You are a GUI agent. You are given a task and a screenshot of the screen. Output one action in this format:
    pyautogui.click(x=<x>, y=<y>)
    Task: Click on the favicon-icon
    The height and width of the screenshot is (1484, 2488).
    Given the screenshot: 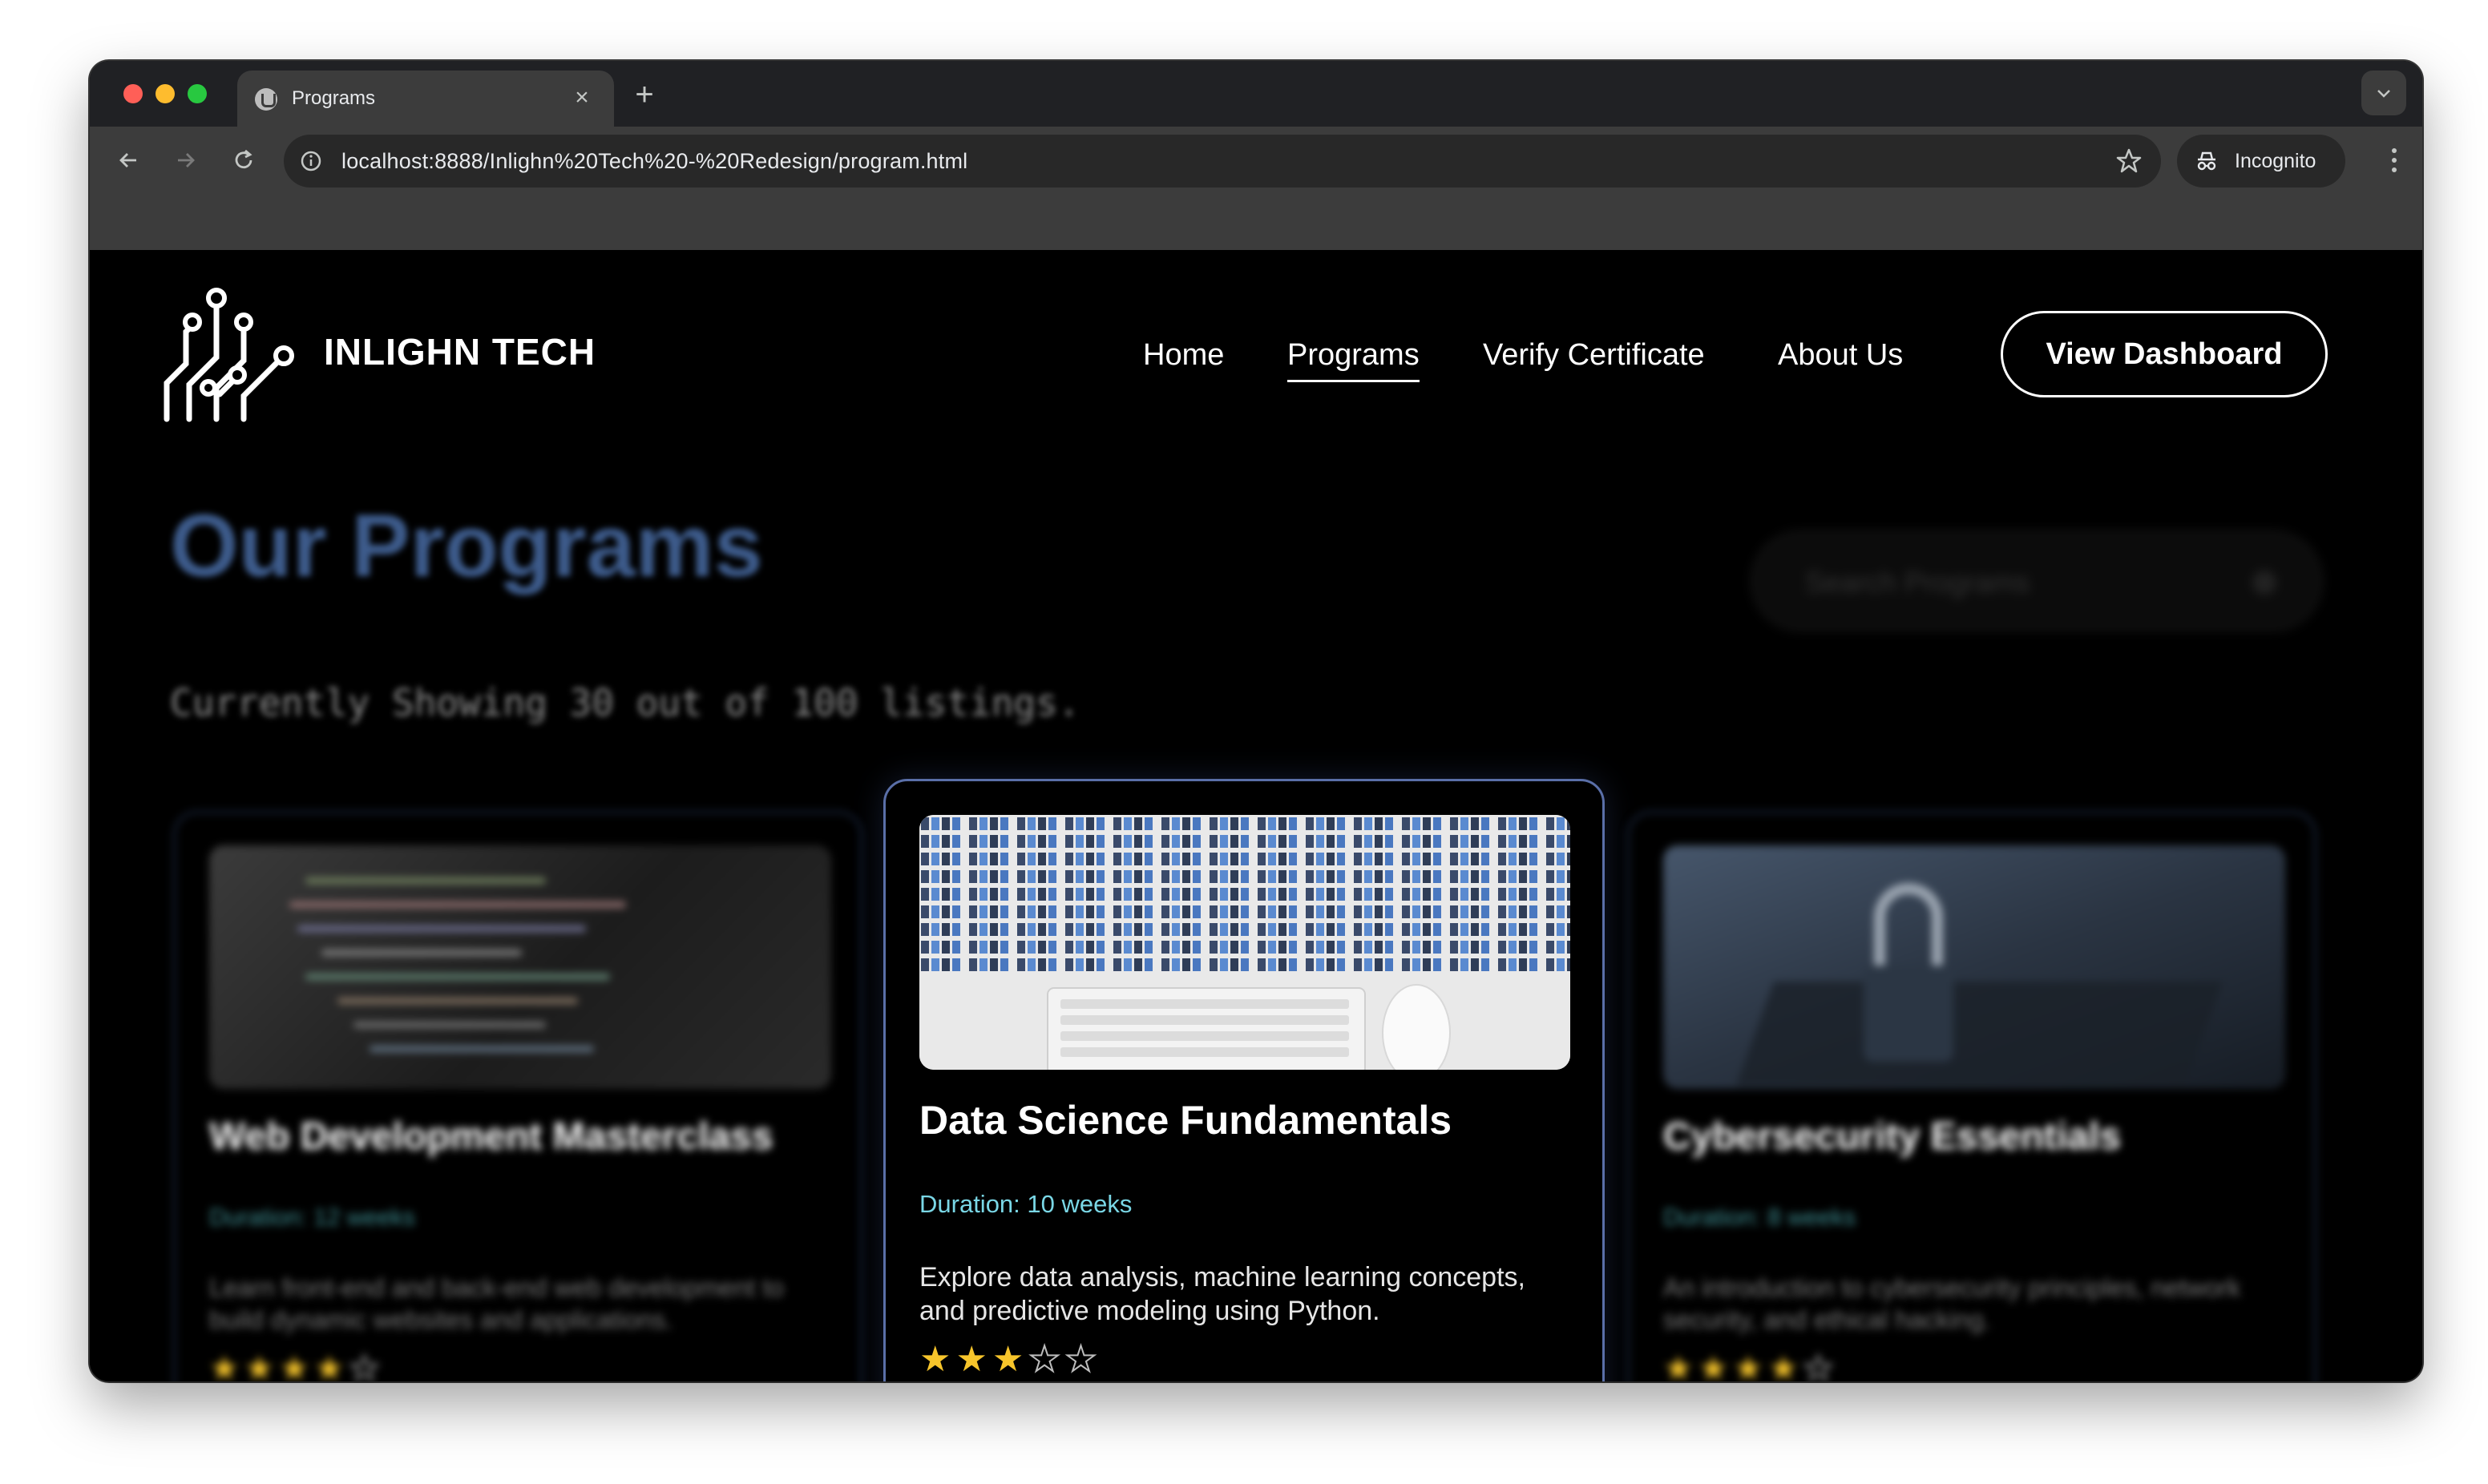 What is the action you would take?
    pyautogui.click(x=266, y=100)
    